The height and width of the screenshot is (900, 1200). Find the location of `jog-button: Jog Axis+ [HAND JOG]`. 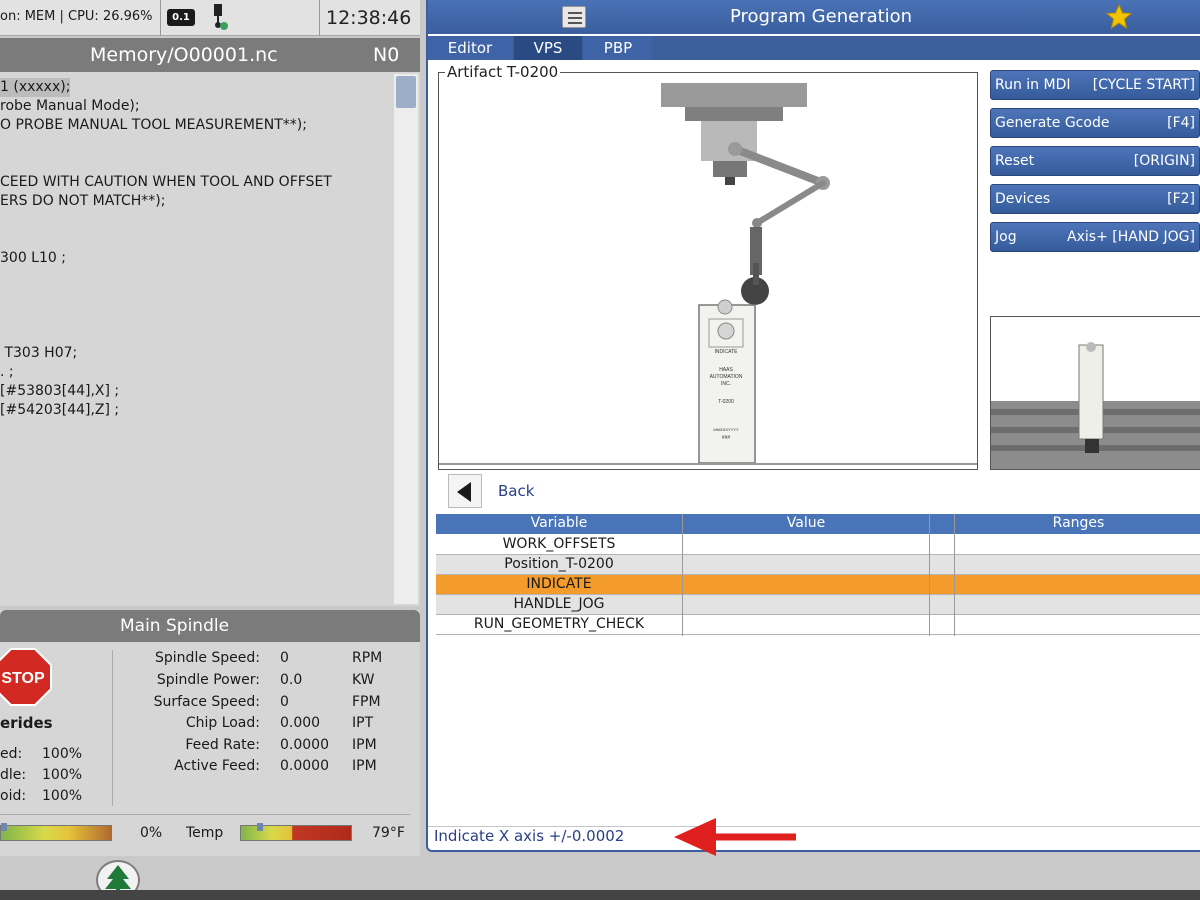

jog-button: Jog Axis+ [HAND JOG] is located at coordinates (1095, 237).